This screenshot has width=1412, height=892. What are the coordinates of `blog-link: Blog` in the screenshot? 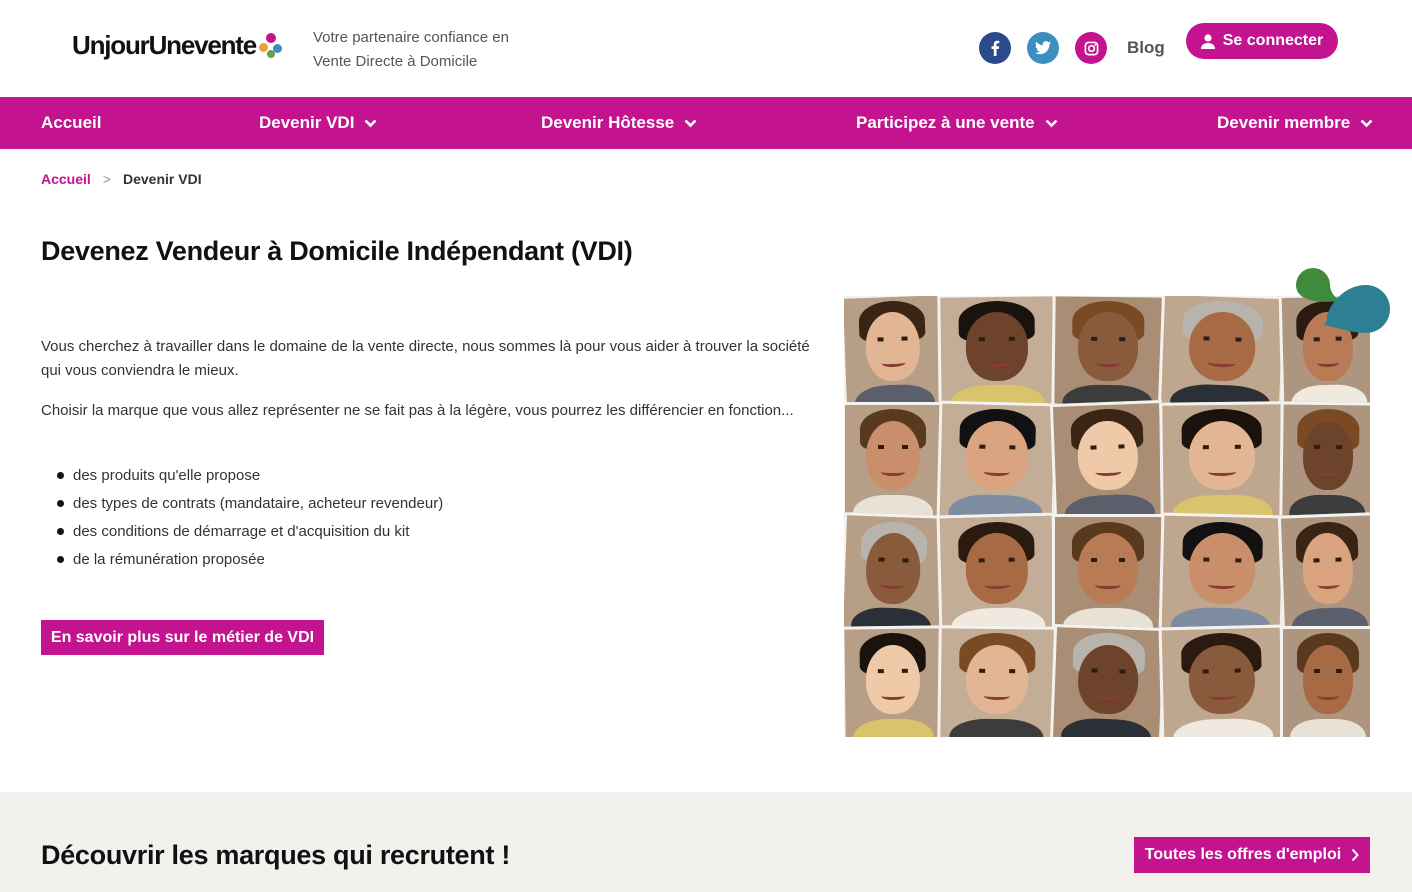 It's located at (1146, 48).